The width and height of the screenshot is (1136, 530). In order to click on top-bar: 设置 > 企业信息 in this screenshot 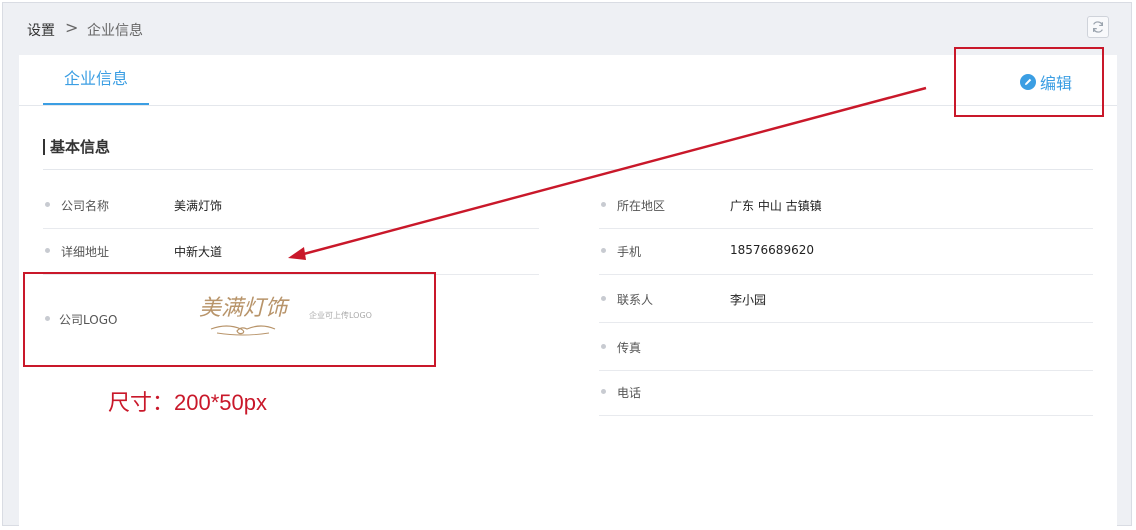, I will do `click(567, 28)`.